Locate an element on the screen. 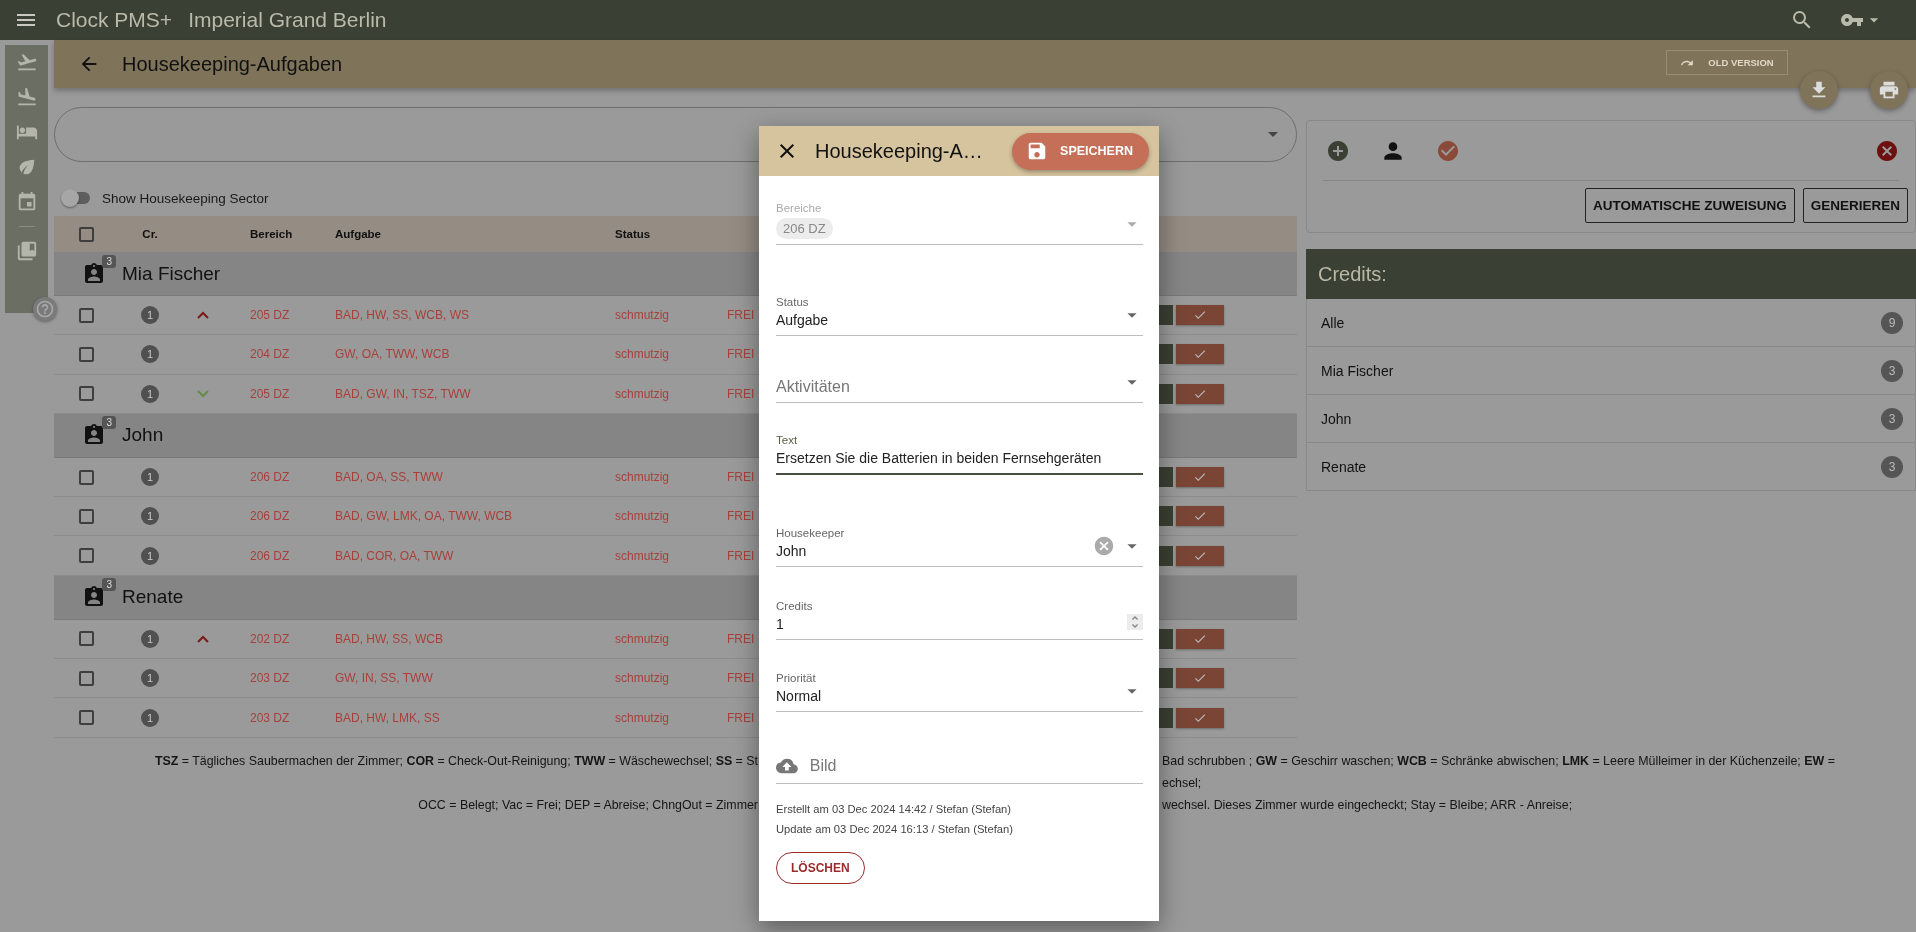 This screenshot has height=932, width=1916. stepper-icon is located at coordinates (1135, 622).